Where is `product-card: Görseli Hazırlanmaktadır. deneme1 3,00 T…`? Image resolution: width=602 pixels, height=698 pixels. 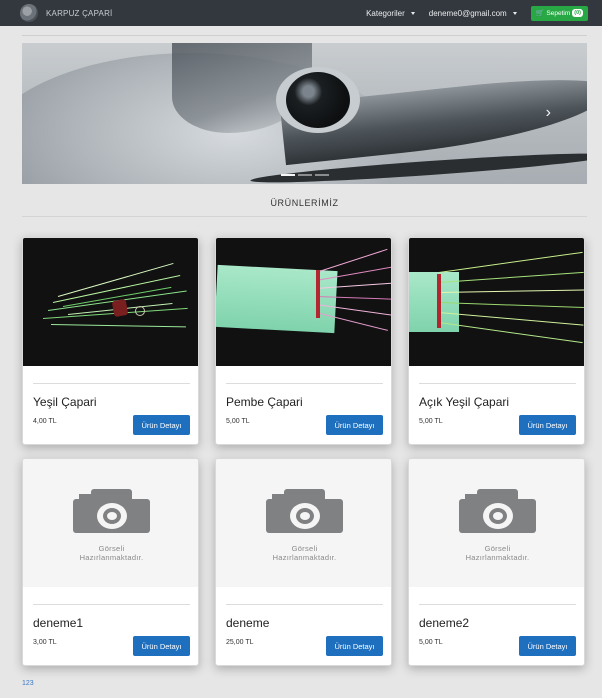
product-card: Görseli Hazırlanmaktadır. deneme1 3,00 T… is located at coordinates (110, 562).